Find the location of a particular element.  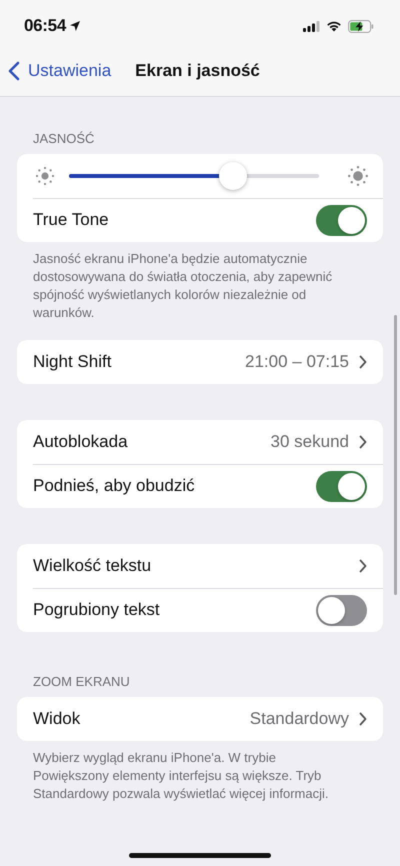

row-label: Widok is located at coordinates (56, 719).